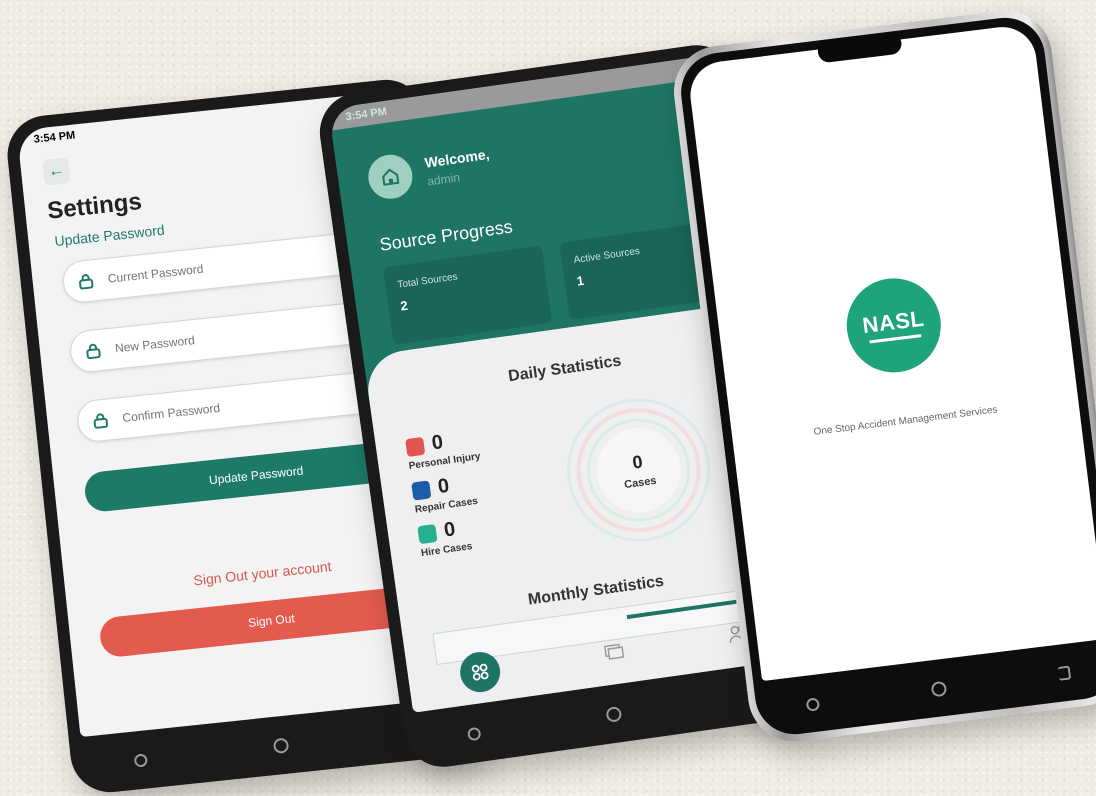 The image size is (1096, 796). I want to click on dashboard-tab-icon, so click(480, 672).